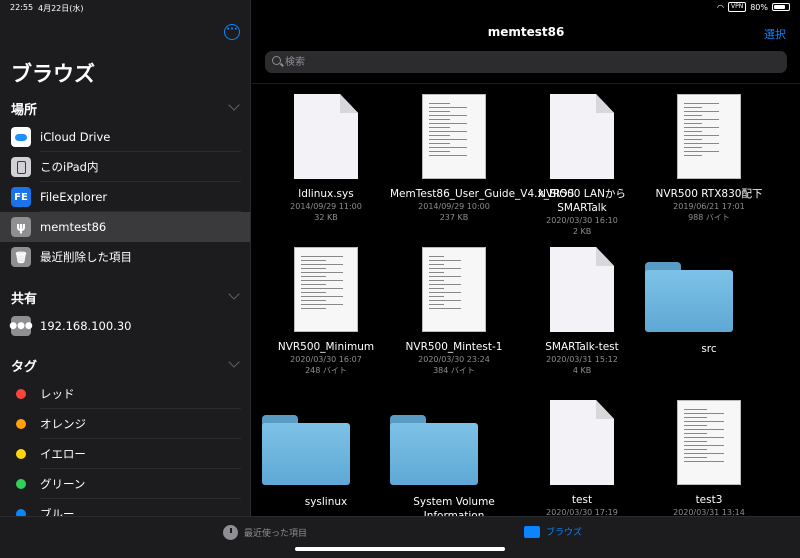  Describe the element at coordinates (125, 424) in the screenshot. I see `sidebar-tag-orange: オレンジ` at that location.